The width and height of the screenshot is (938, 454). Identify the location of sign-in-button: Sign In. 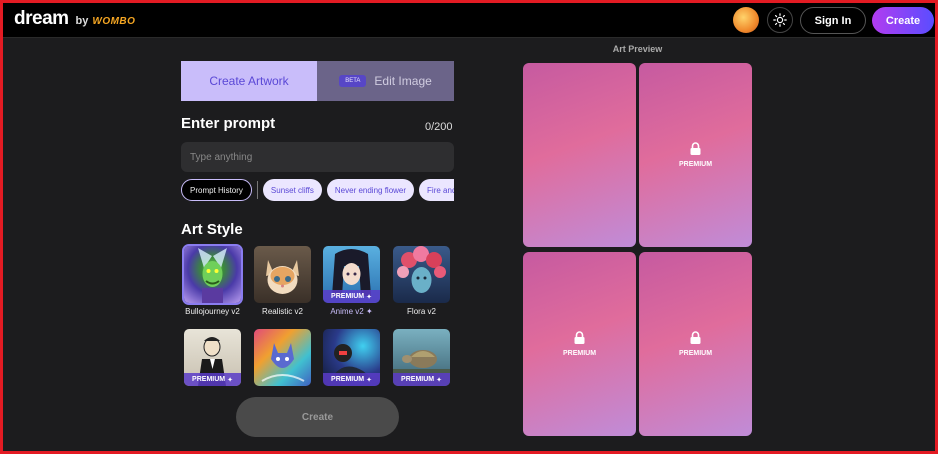
(833, 20).